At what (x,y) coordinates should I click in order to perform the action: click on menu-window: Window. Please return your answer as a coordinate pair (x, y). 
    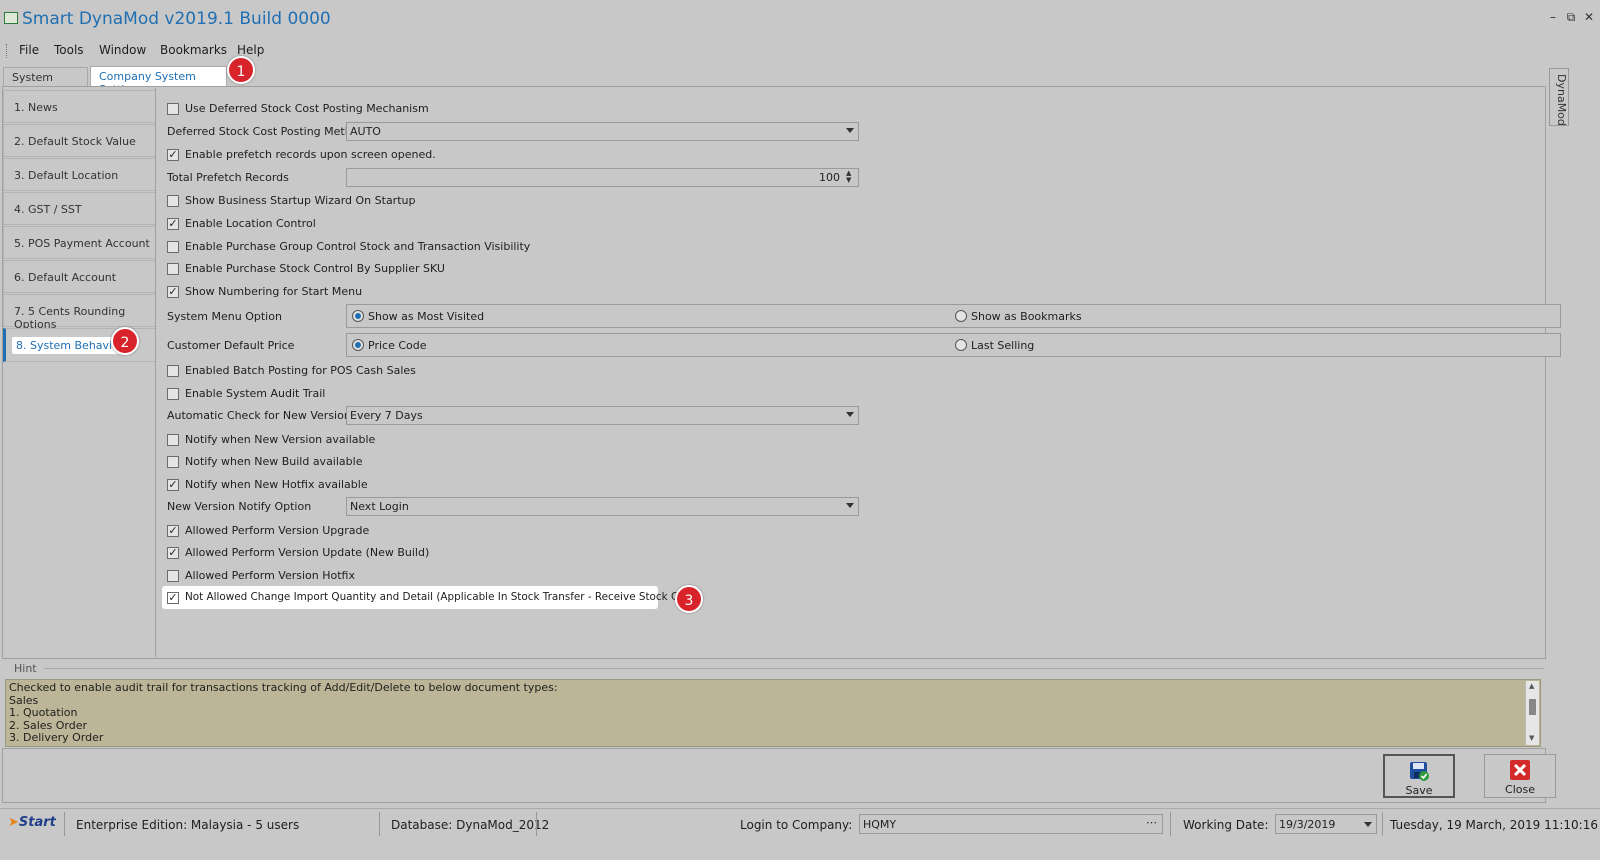
    Looking at the image, I should click on (122, 50).